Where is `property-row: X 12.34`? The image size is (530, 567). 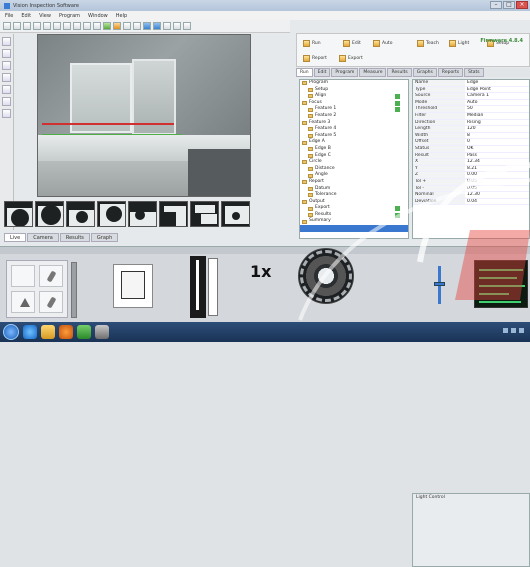
property-row: X 12.34 is located at coordinates (471, 162).